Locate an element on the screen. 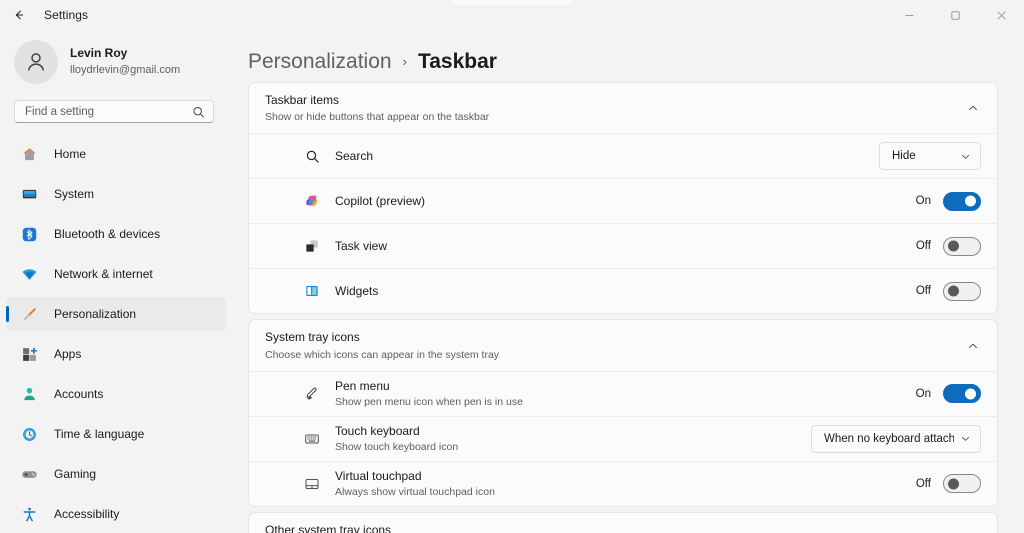 Image resolution: width=1024 pixels, height=533 pixels. sidebar-item-network-internet: Network & internet is located at coordinates (116, 274).